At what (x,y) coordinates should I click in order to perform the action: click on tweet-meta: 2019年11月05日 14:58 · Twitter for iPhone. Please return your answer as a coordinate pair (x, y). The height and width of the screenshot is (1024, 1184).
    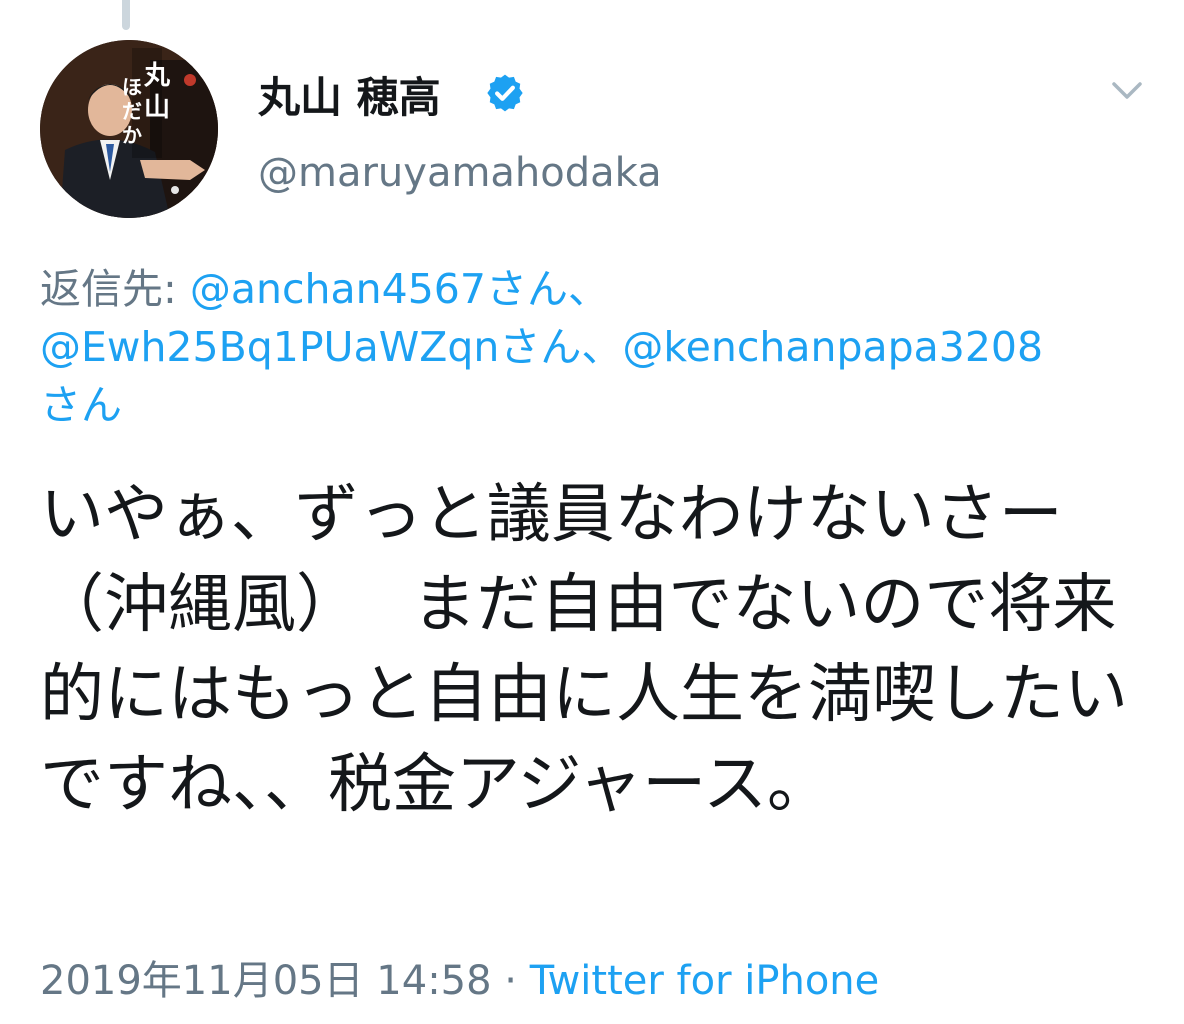
    Looking at the image, I should click on (459, 977).